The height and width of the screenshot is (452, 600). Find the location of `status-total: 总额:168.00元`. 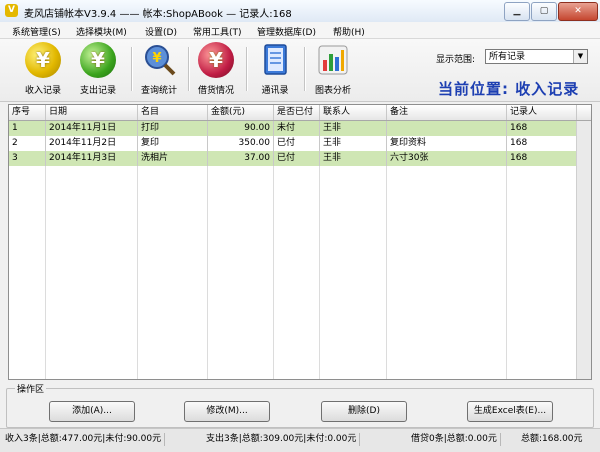

status-total: 总额:168.00元 is located at coordinates (552, 439).